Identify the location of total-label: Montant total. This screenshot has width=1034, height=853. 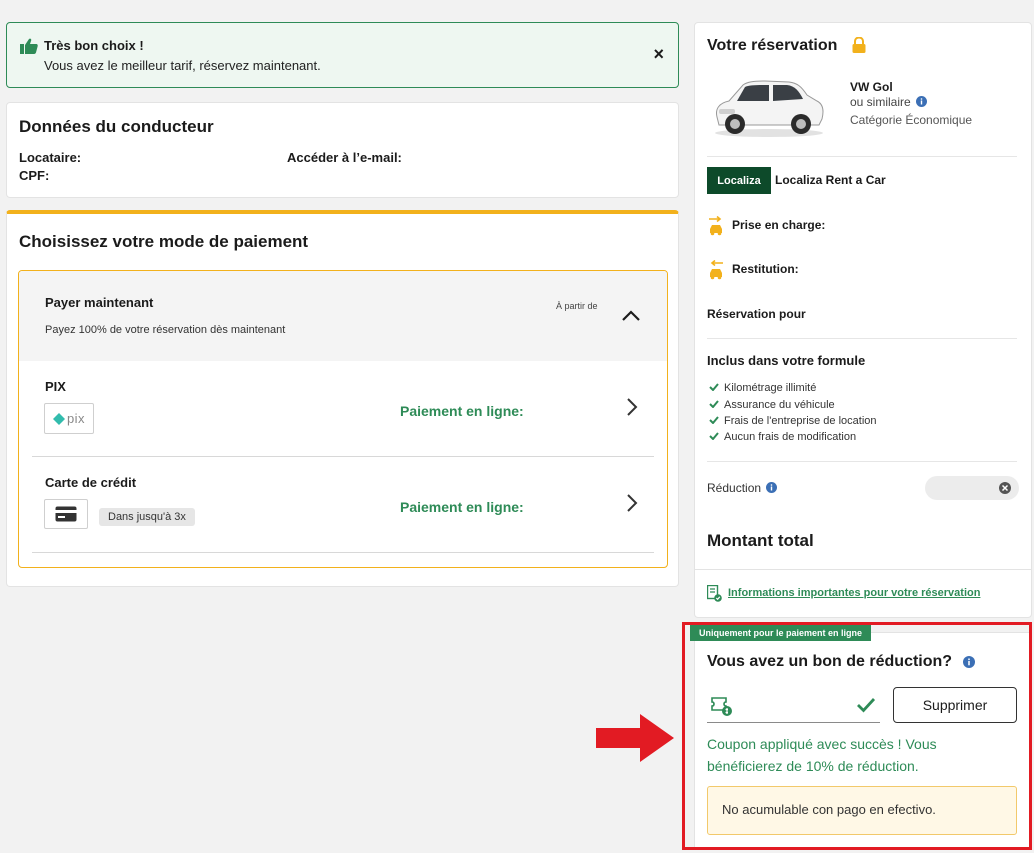
(760, 540).